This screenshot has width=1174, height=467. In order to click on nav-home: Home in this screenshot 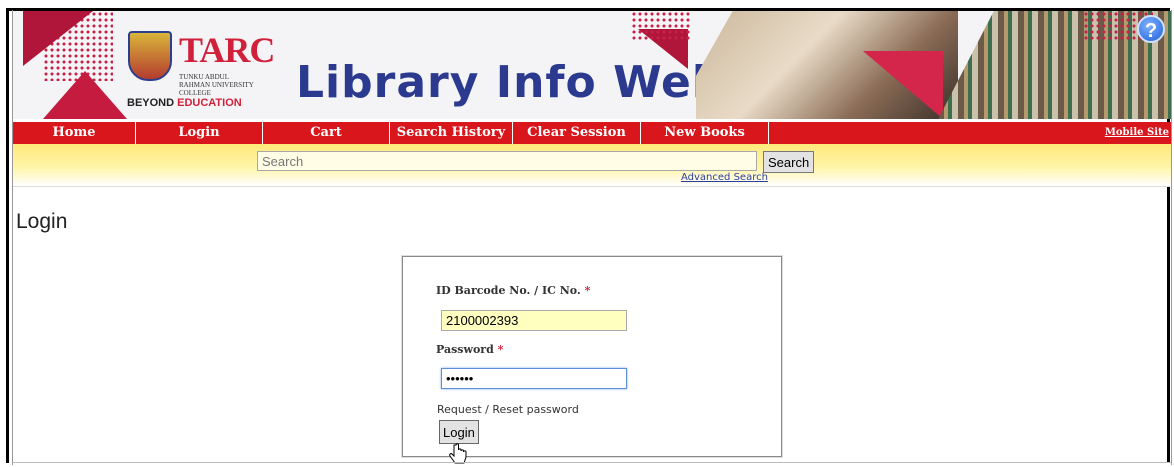, I will do `click(74, 133)`.